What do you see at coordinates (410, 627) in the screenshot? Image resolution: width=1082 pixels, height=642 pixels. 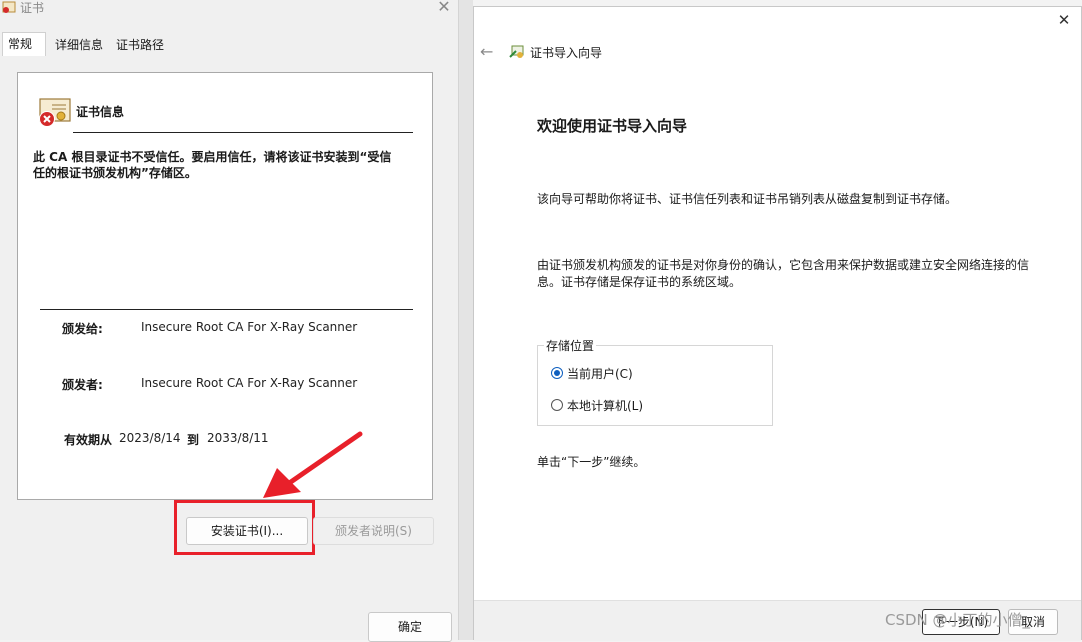 I see `ok-button: 确定` at bounding box center [410, 627].